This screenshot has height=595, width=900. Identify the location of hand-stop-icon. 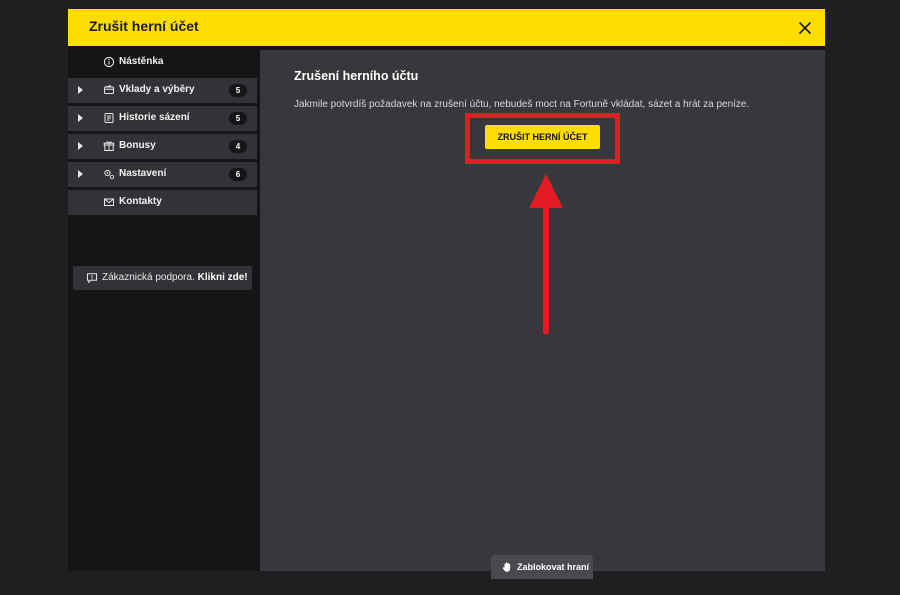
(507, 567).